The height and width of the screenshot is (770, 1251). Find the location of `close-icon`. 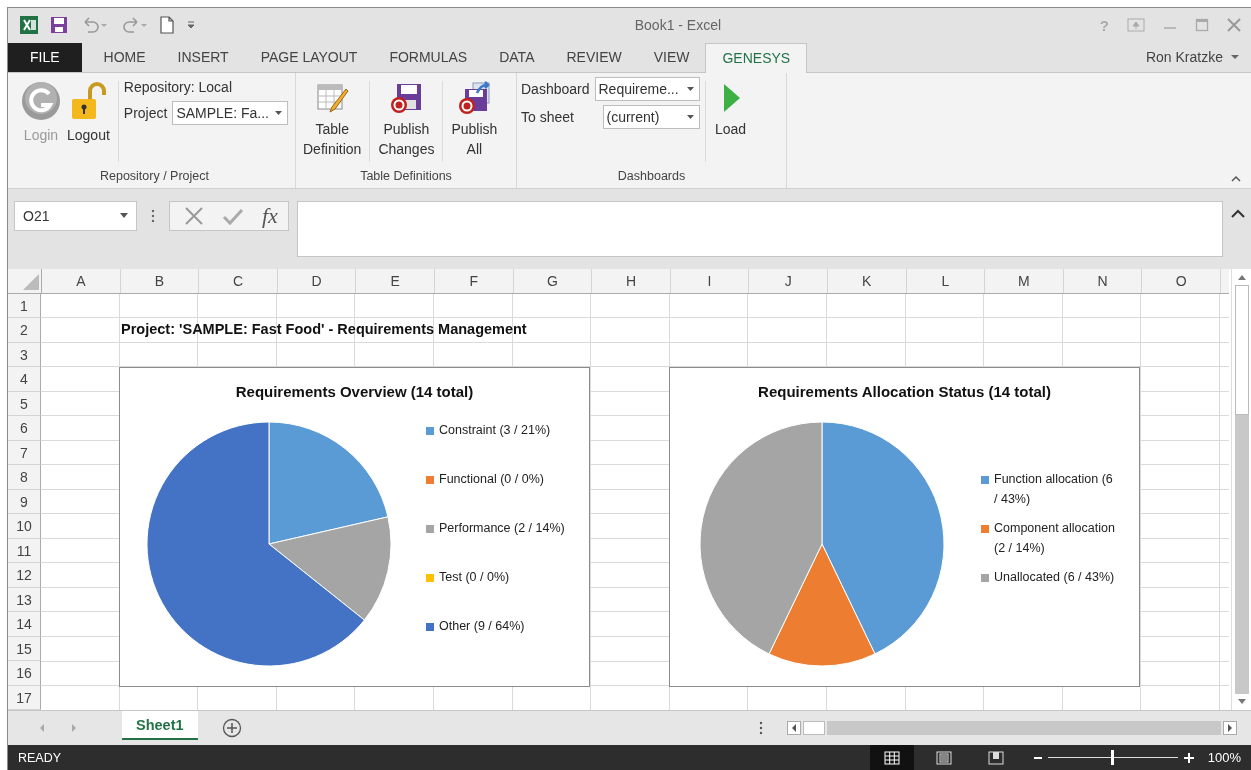

close-icon is located at coordinates (1234, 25).